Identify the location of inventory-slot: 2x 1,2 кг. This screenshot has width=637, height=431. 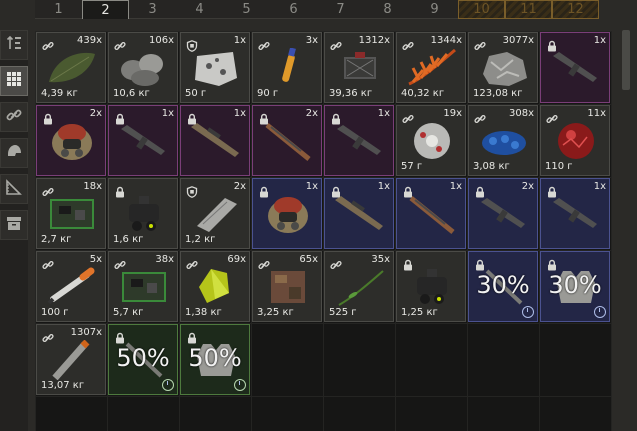
(215, 213).